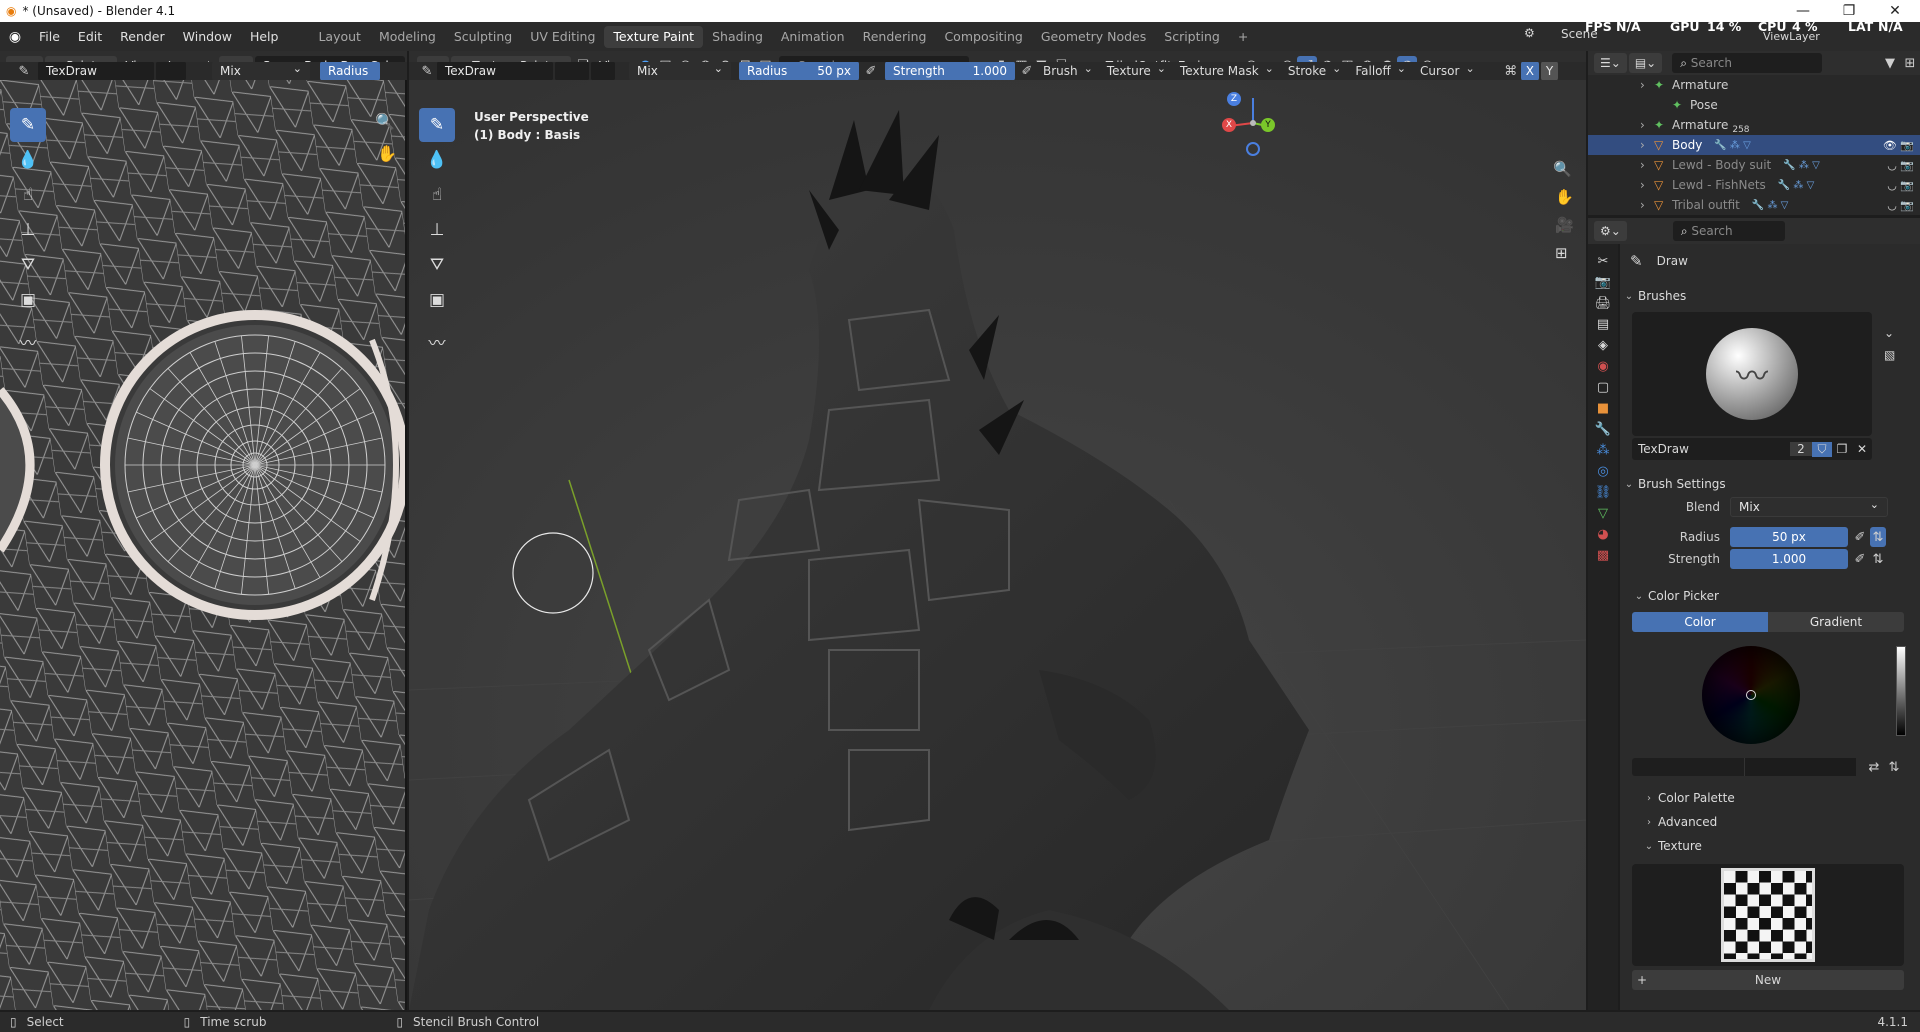 The width and height of the screenshot is (1920, 1032). What do you see at coordinates (1754, 165) in the screenshot?
I see `outliner-row: › ▽ Lewd - Body suit 🔧 ⁂ ▽ ◡ 📷` at bounding box center [1754, 165].